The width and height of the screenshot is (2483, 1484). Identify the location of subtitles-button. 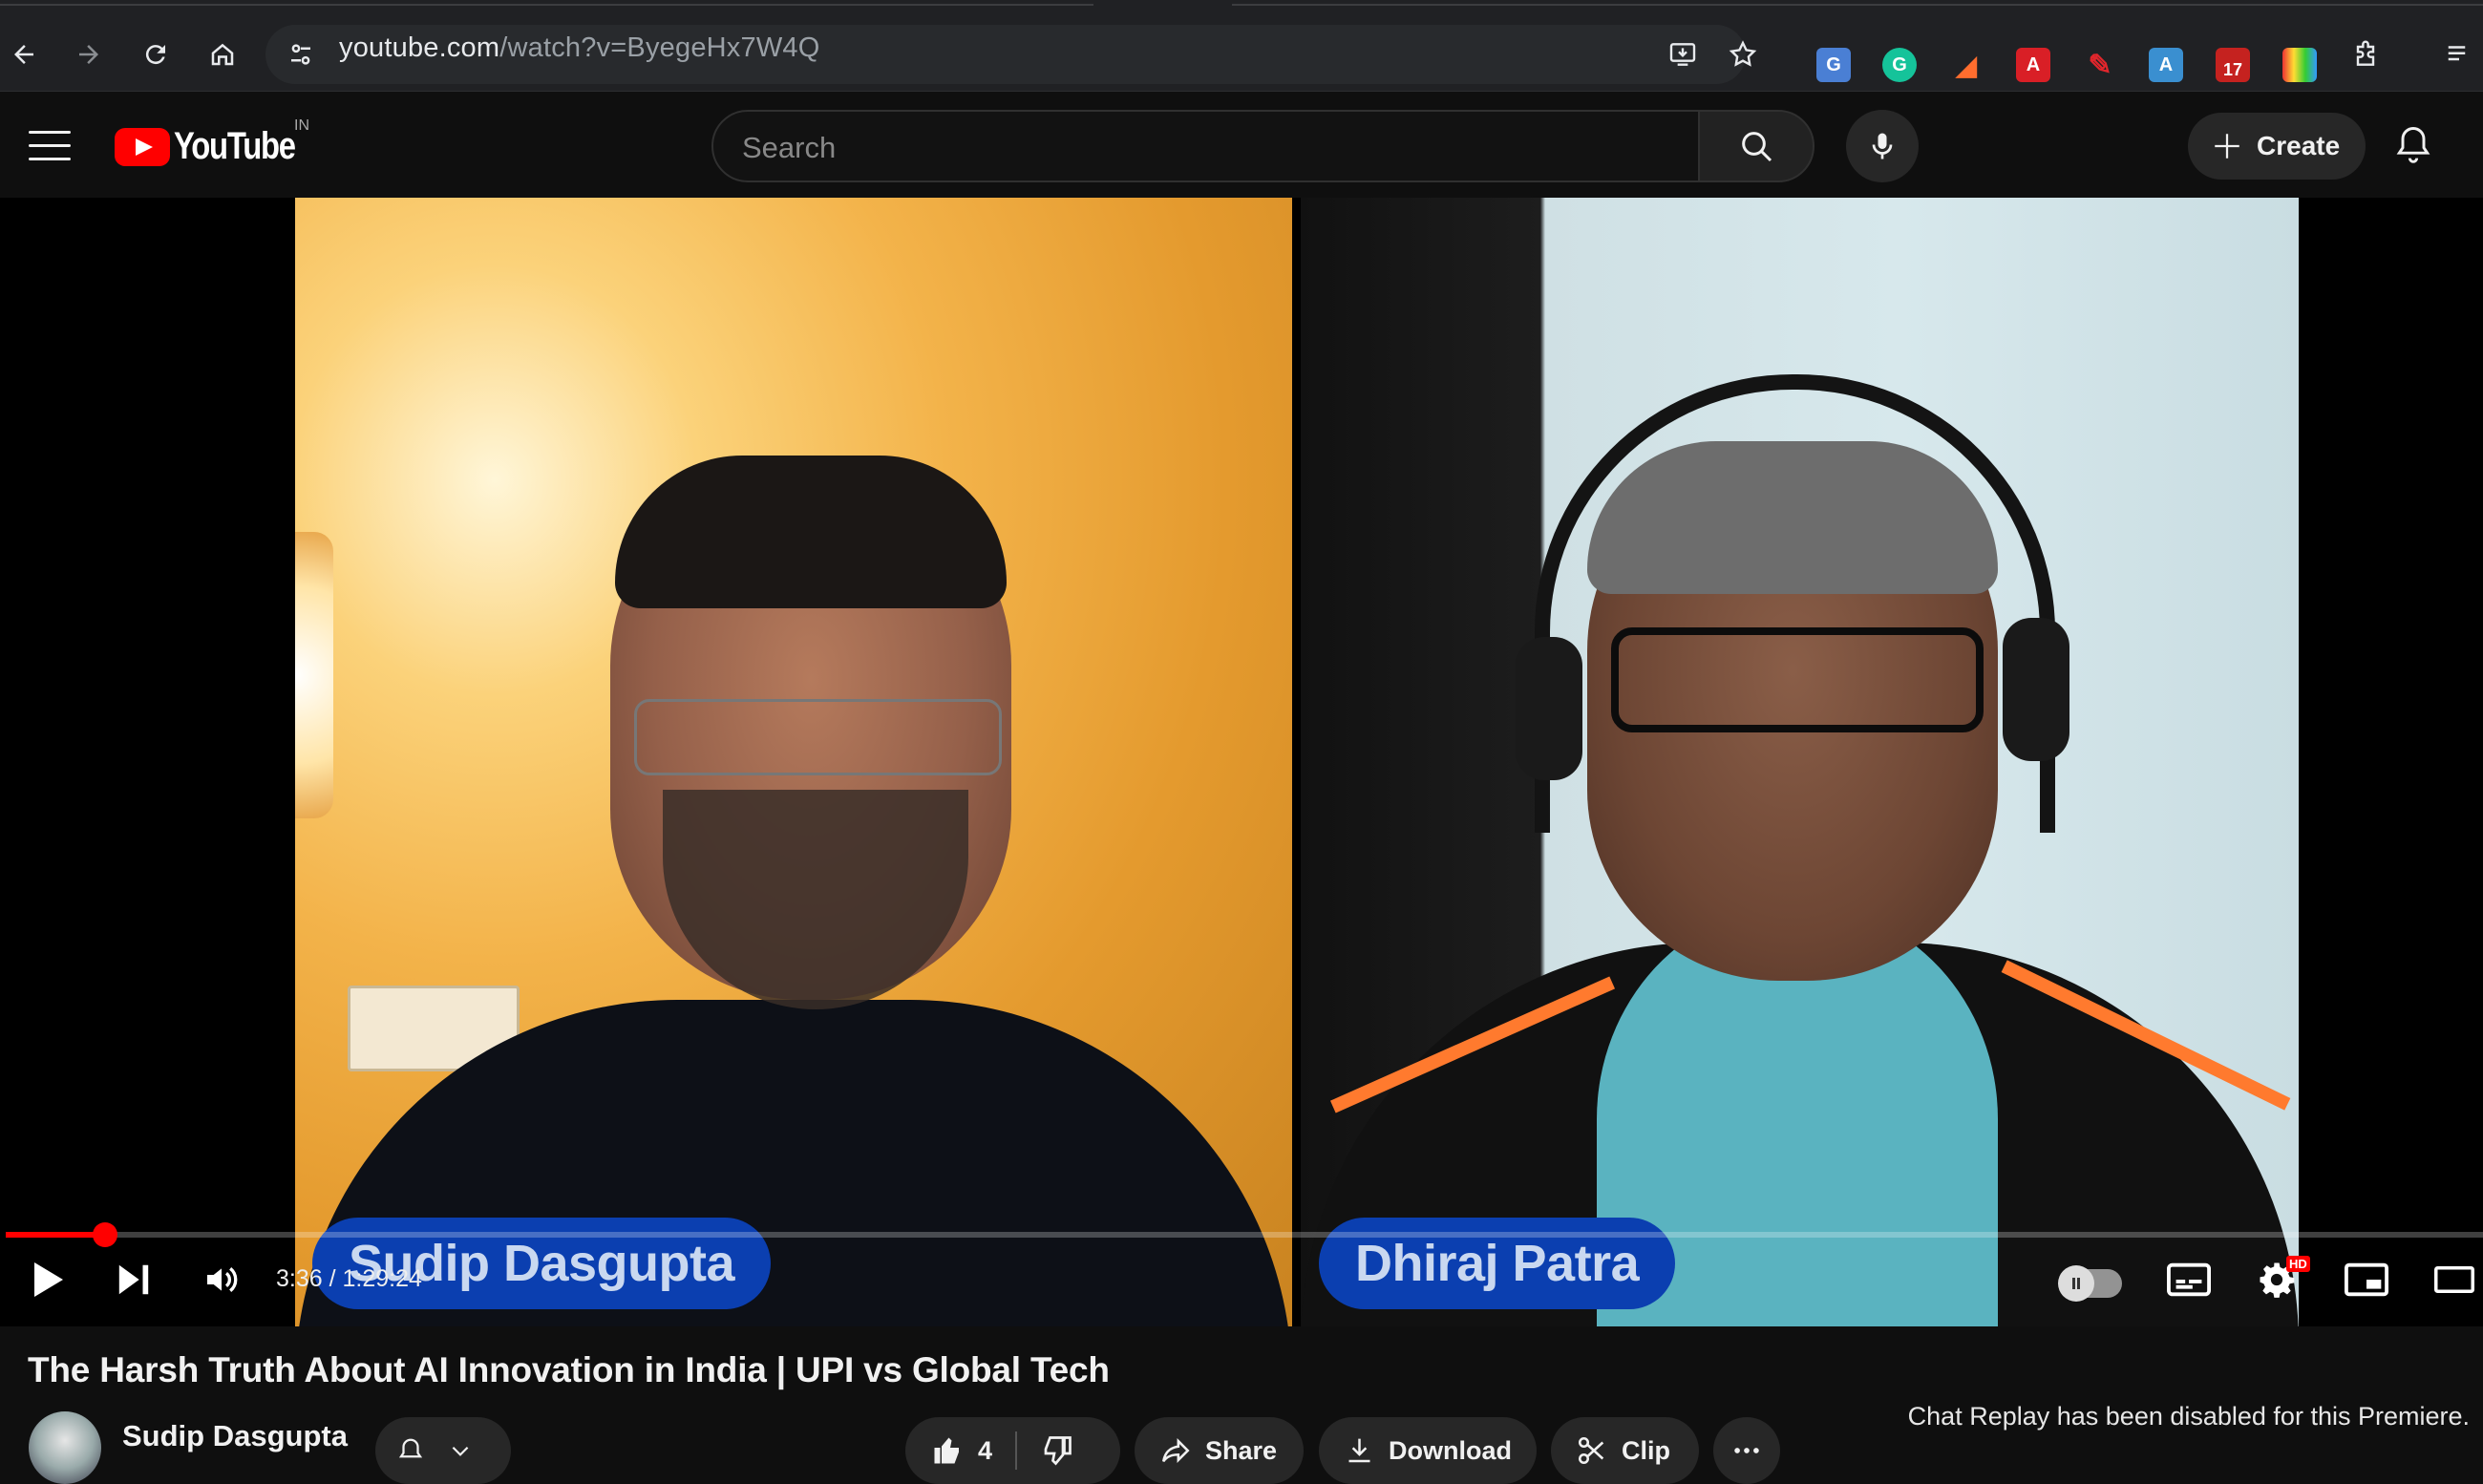
(2189, 1280).